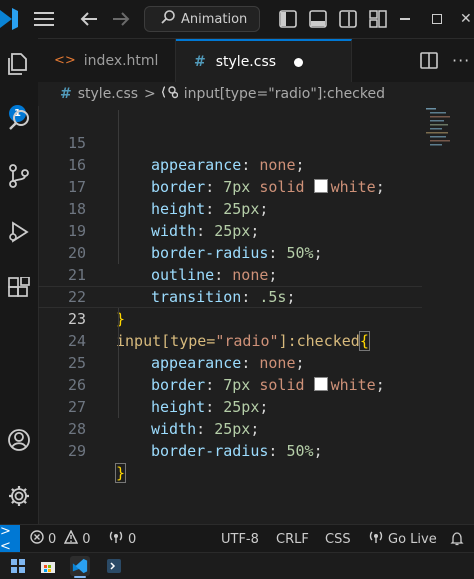 The image size is (474, 579). I want to click on title-bar: Animation ✕, so click(237, 19).